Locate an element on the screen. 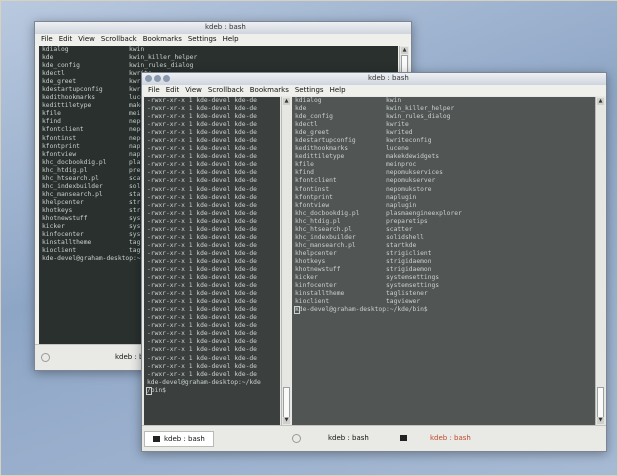 This screenshot has width=618, height=476. filename: kfontclient is located at coordinates (63, 130).